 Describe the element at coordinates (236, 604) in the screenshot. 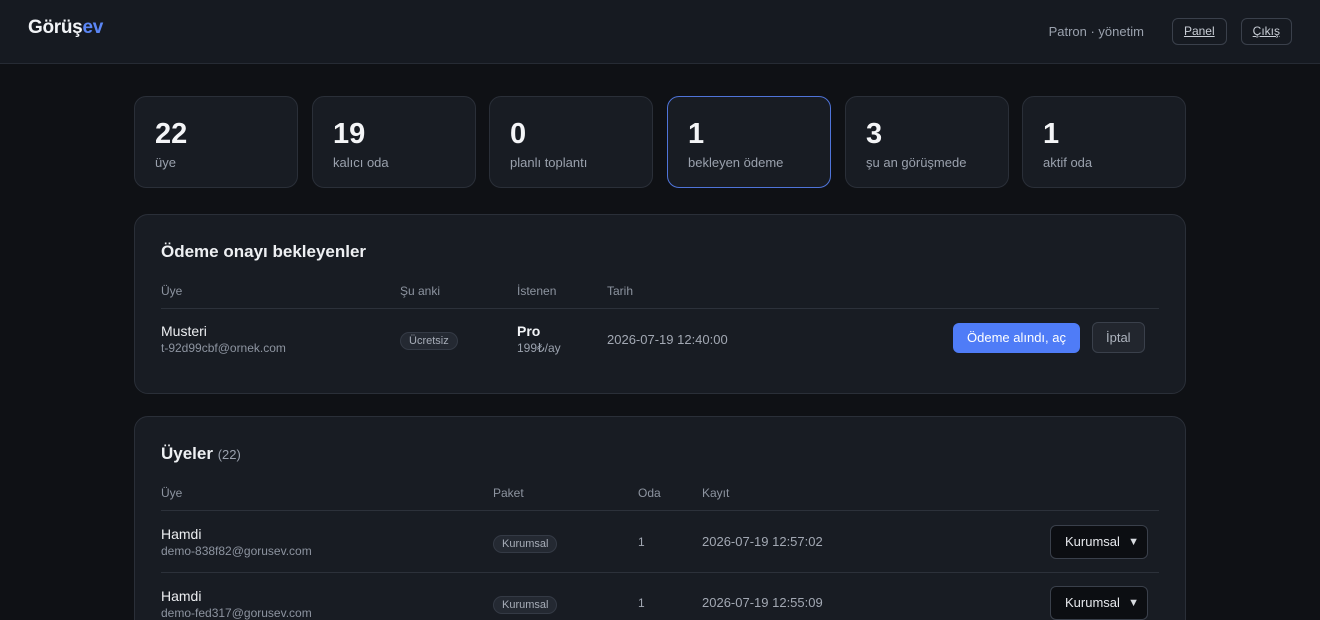

I see `member-cell: Hamdi demo-fed317@gorusev.com` at that location.